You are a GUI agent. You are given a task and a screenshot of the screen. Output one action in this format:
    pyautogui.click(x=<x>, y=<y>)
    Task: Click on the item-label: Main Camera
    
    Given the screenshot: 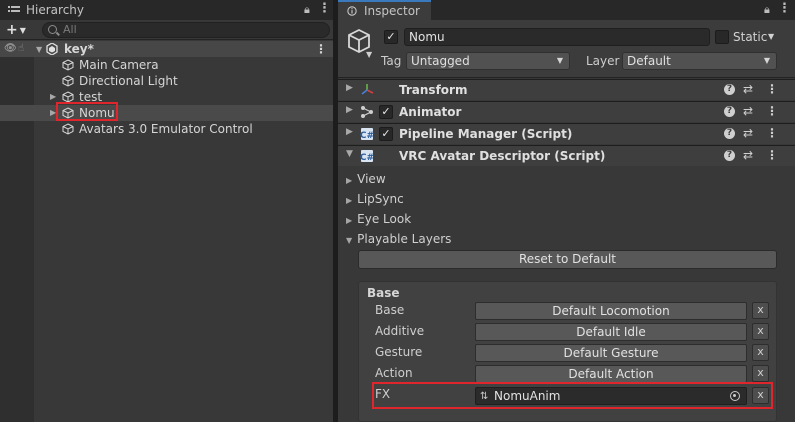 What is the action you would take?
    pyautogui.click(x=119, y=65)
    